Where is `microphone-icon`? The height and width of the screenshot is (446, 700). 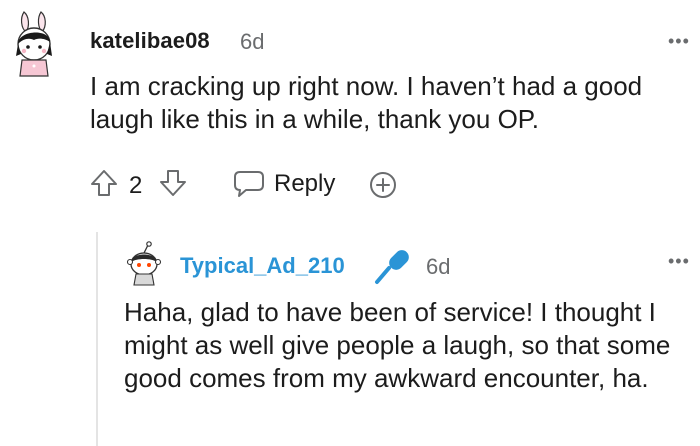
microphone-icon is located at coordinates (392, 267).